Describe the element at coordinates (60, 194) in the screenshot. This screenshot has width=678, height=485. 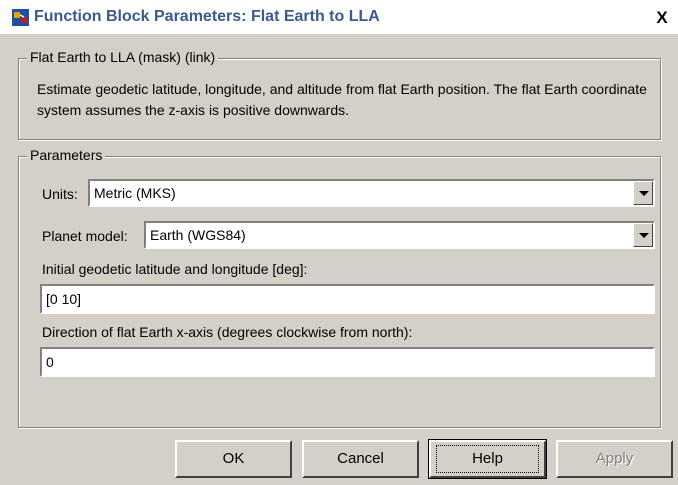
I see `units-label: Units:` at that location.